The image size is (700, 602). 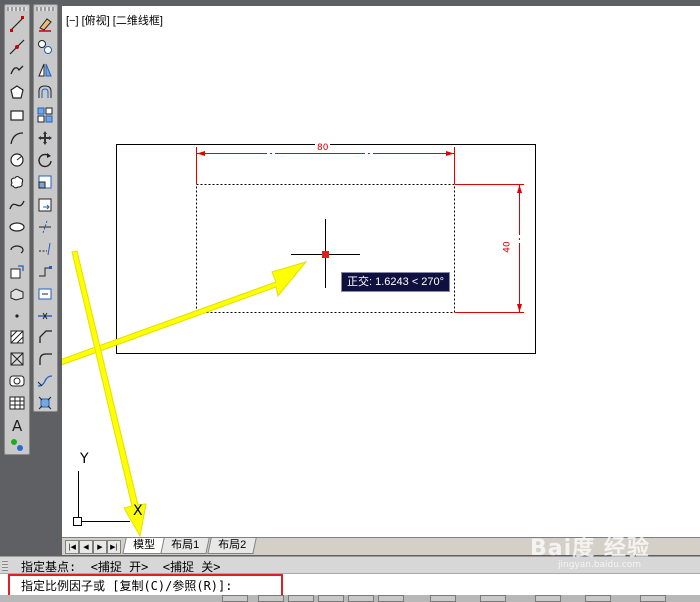 I want to click on break-icon, so click(x=45, y=294).